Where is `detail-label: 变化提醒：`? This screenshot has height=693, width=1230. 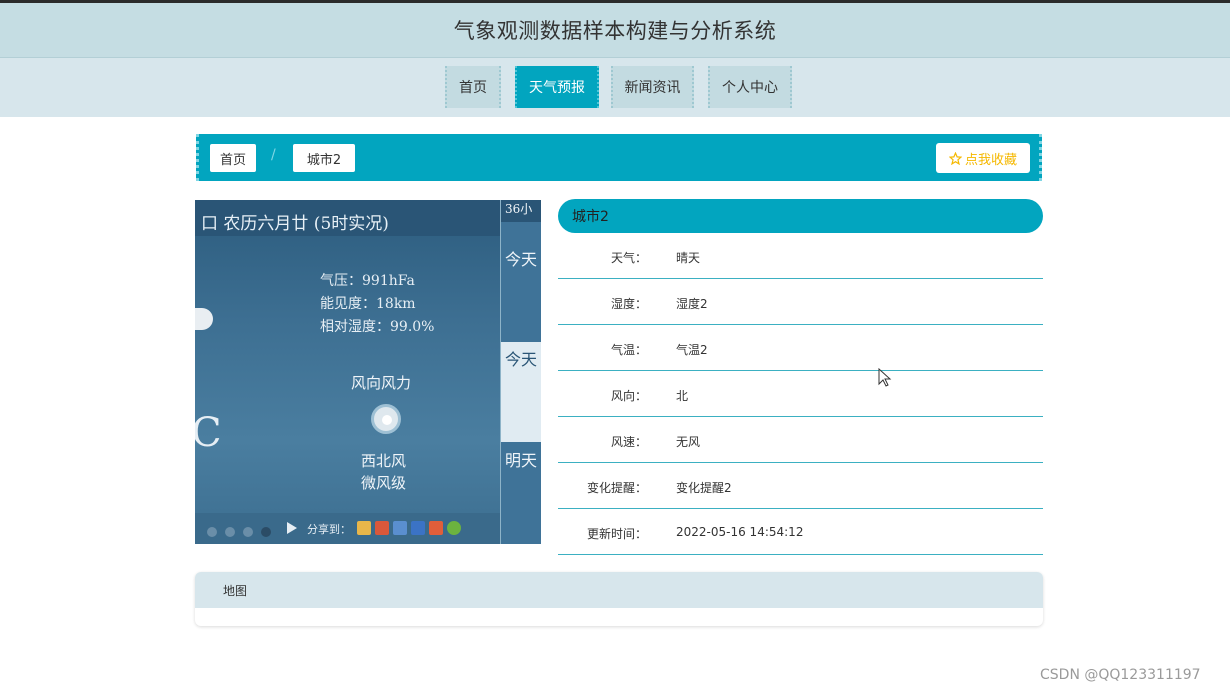 detail-label: 变化提醒： is located at coordinates (616, 488).